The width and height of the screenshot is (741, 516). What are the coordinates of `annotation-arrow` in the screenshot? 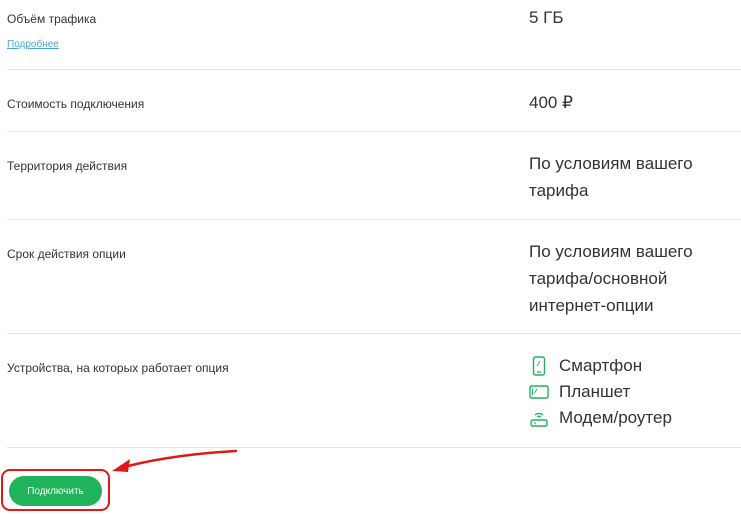 It's located at (175, 460).